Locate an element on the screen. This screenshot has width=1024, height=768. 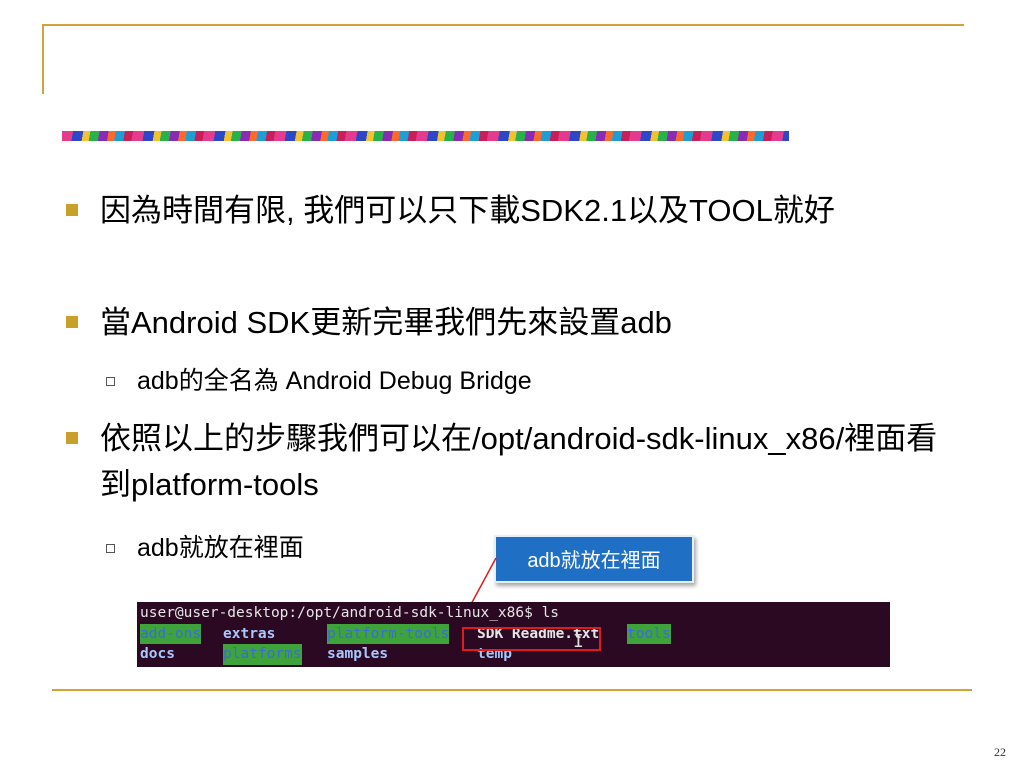
dir-samples: samples is located at coordinates (358, 654).